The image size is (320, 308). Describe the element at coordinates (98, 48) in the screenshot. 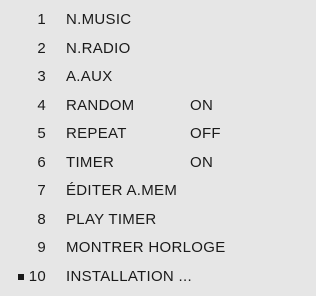

I see `menu-item-label: N.RADIO` at that location.